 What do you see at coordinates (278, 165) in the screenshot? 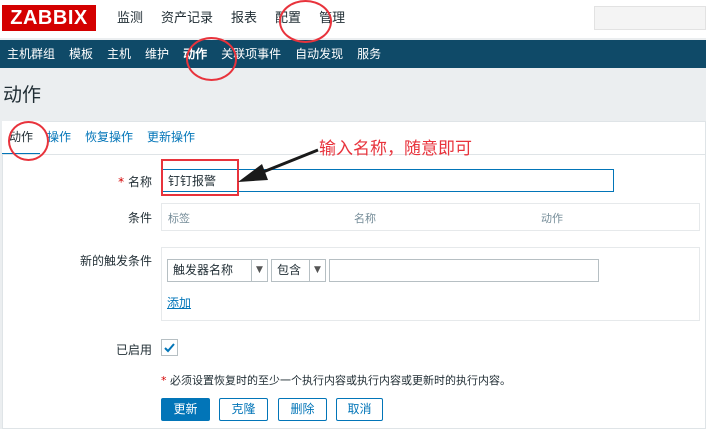
I see `annotation-arrow-icon` at bounding box center [278, 165].